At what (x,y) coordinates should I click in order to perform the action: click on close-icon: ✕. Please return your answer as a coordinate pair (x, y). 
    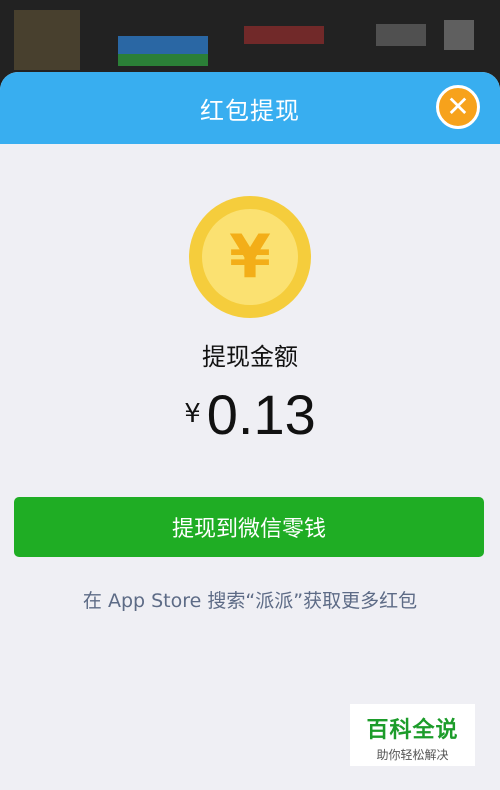
    Looking at the image, I should click on (458, 106).